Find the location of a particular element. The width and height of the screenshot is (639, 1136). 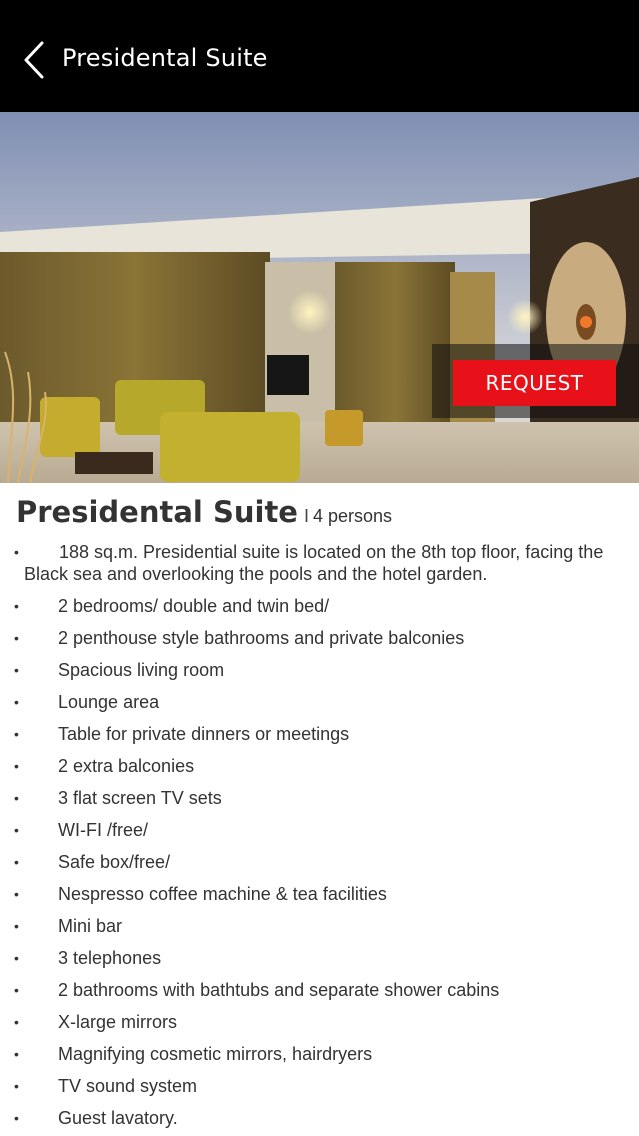

back-button is located at coordinates (34, 60).